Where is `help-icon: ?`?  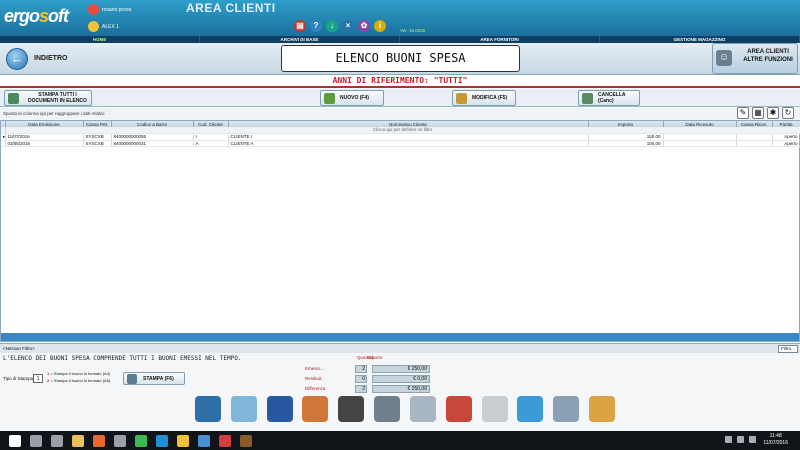
help-icon: ? is located at coordinates (316, 26).